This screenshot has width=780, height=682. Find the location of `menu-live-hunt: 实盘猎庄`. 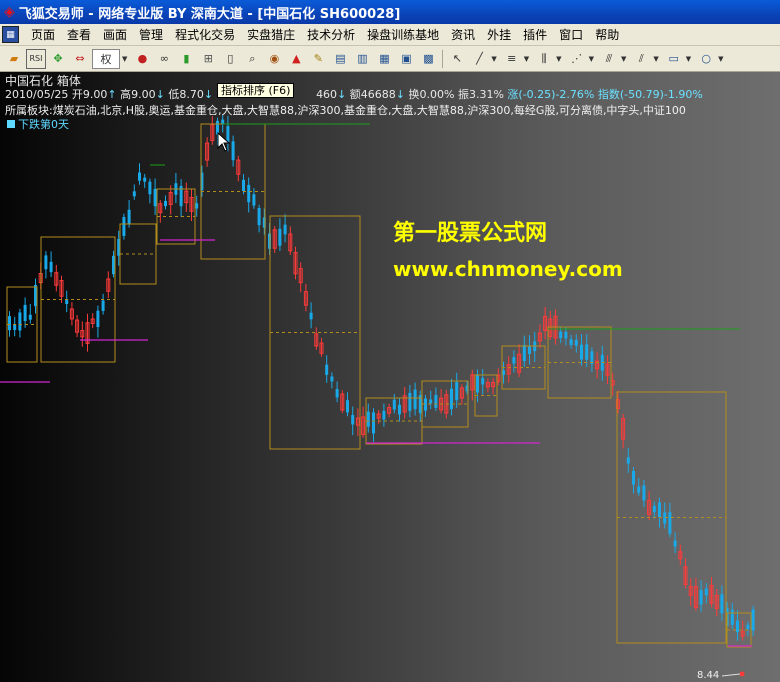

menu-live-hunt: 实盘猎庄 is located at coordinates (271, 34).